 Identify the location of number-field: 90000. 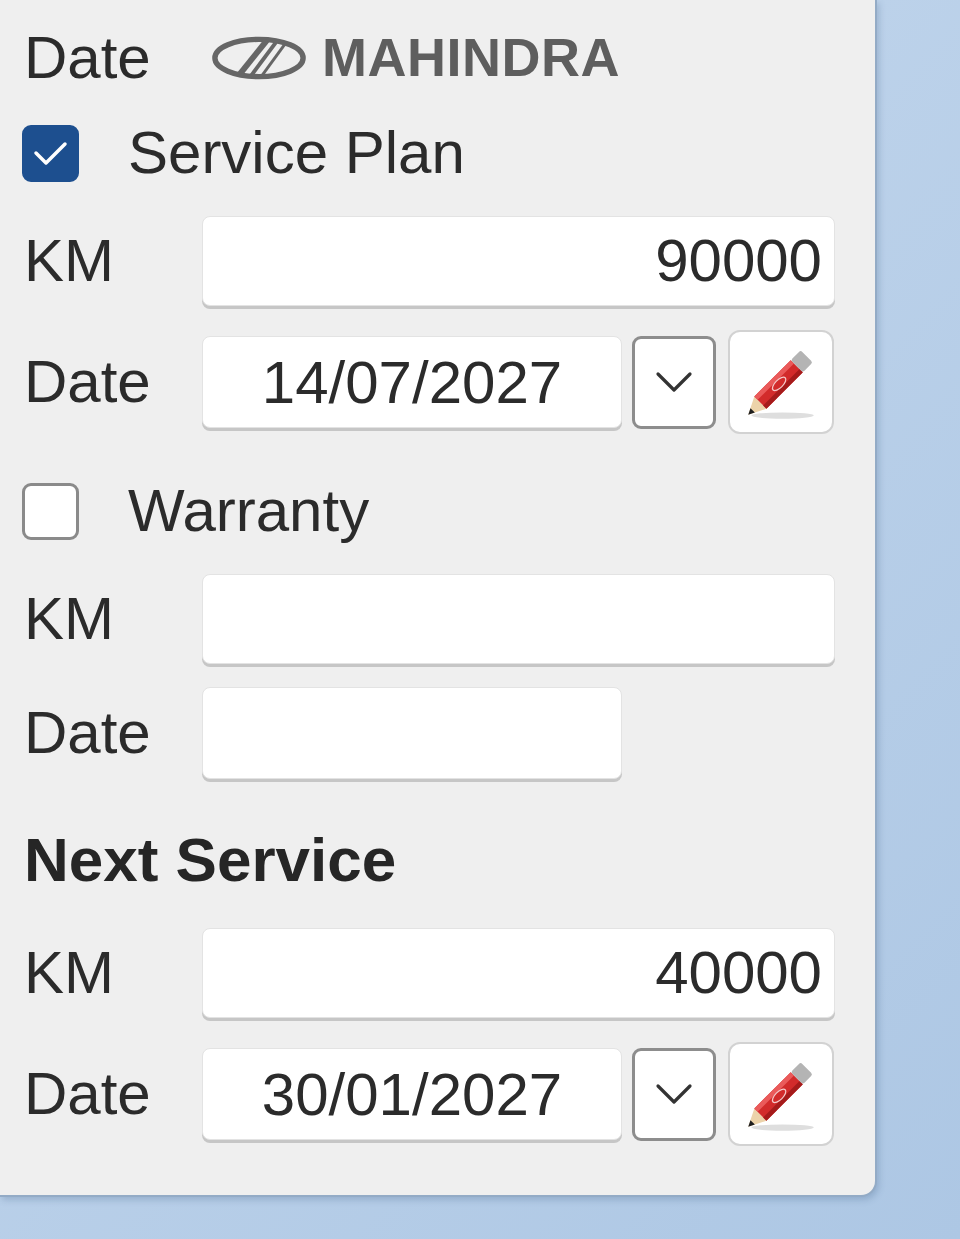
(518, 261).